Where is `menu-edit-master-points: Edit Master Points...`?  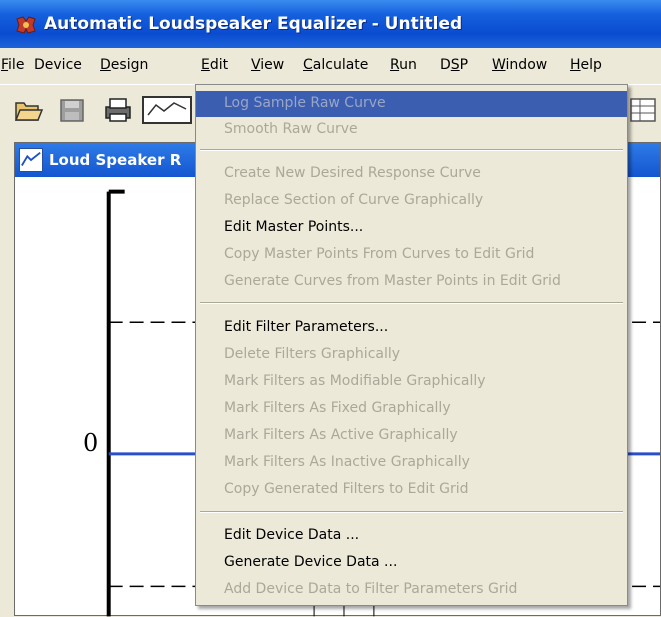
menu-edit-master-points: Edit Master Points... is located at coordinates (411, 228).